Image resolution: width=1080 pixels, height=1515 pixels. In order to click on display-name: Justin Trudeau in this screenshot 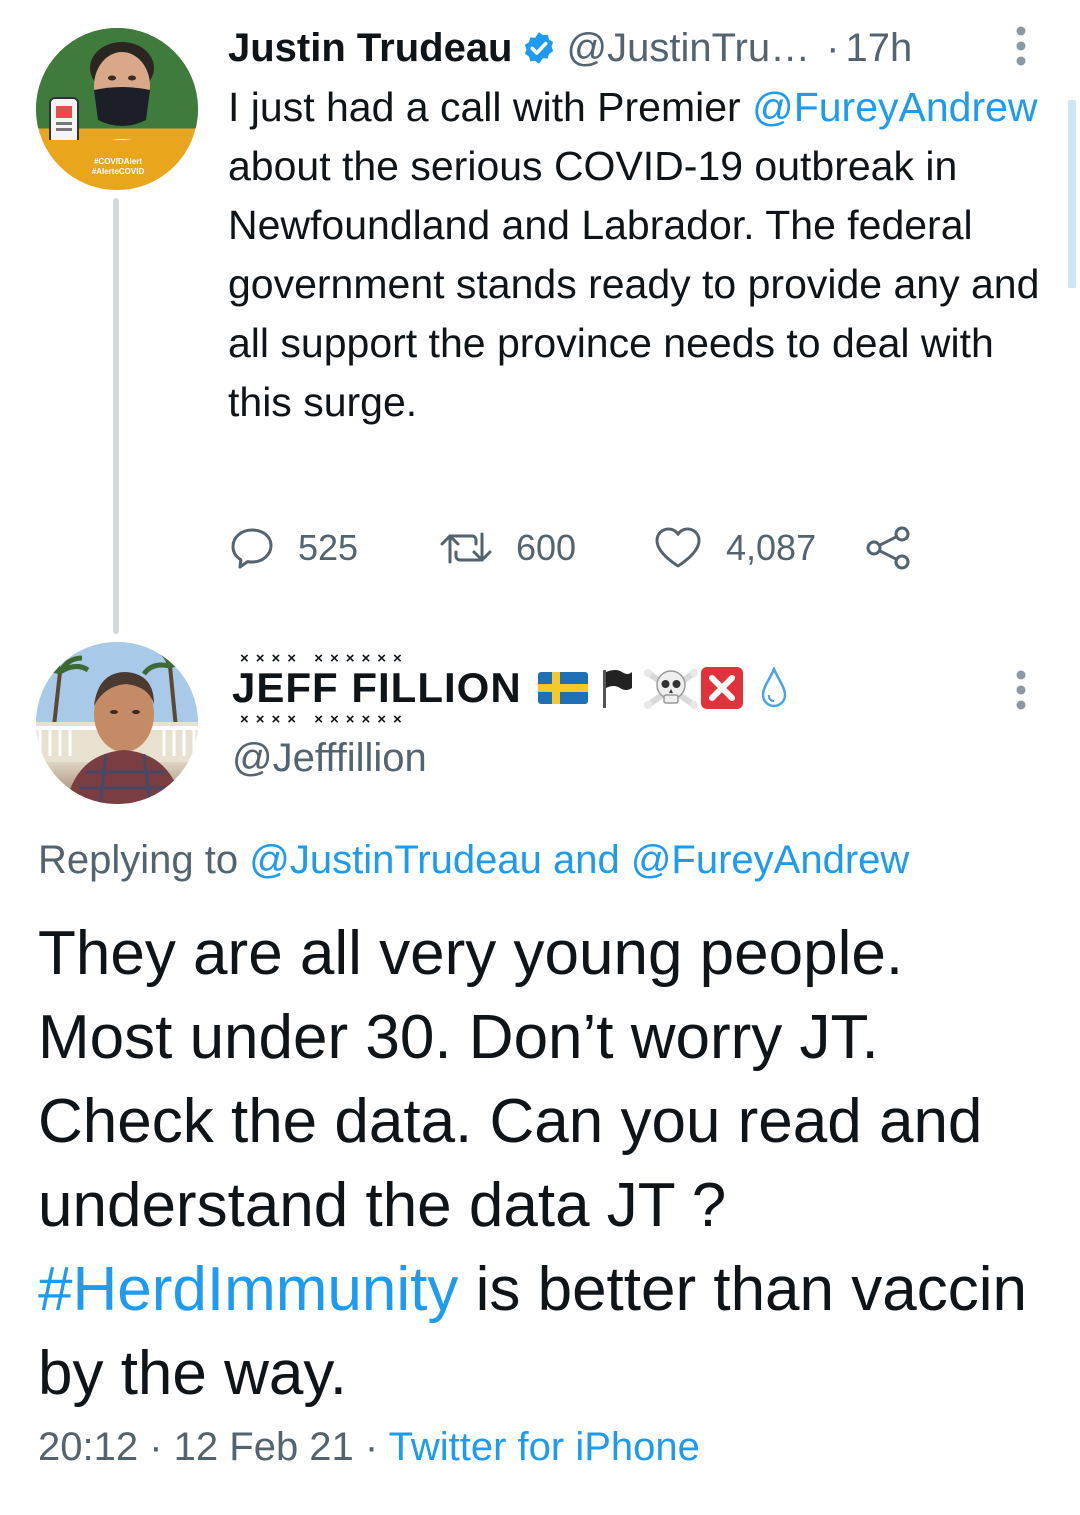, I will do `click(370, 48)`.